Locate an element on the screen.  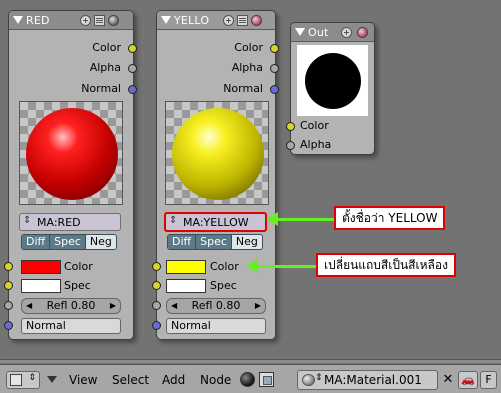
collapse-menu-icon is located at coordinates (52, 379).